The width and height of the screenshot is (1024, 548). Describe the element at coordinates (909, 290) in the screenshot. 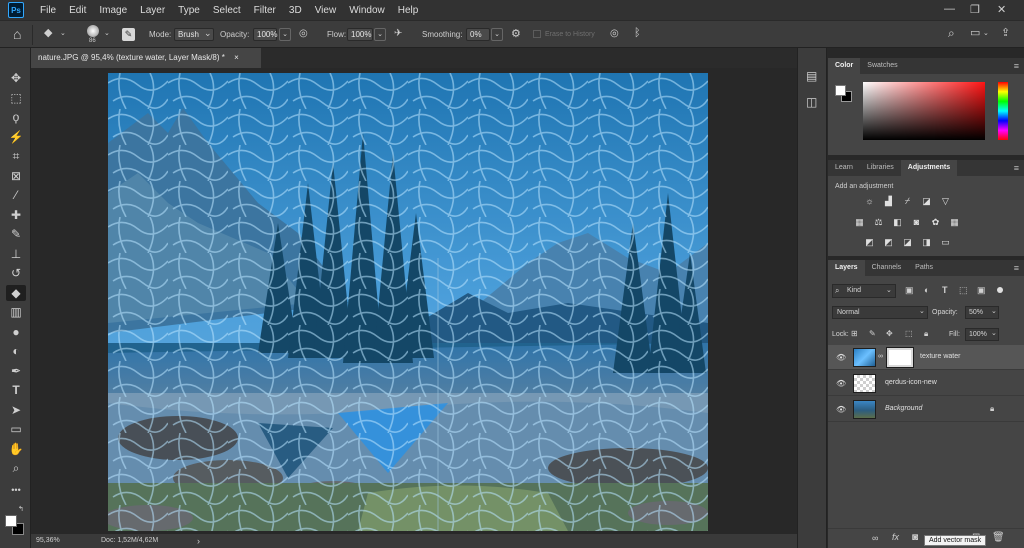

I see `filter-pixel-icon: ▣` at that location.